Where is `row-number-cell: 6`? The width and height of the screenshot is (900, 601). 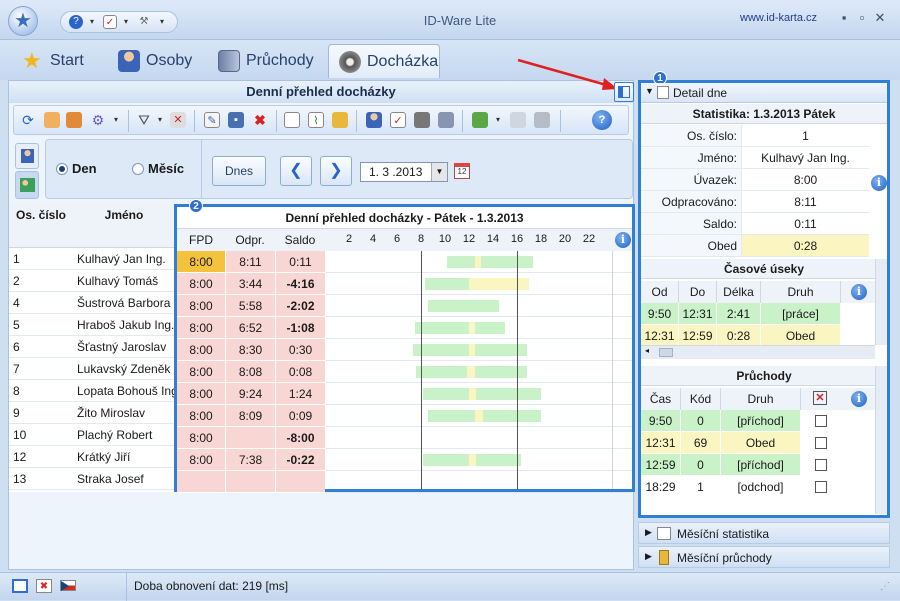 row-number-cell: 6 is located at coordinates (41, 347).